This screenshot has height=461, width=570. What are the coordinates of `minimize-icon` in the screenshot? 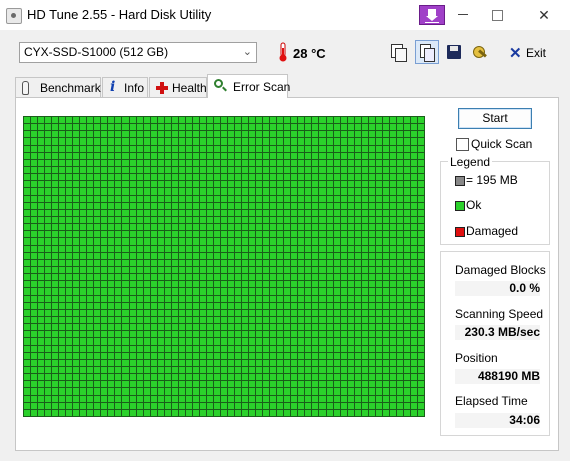 It's located at (463, 14).